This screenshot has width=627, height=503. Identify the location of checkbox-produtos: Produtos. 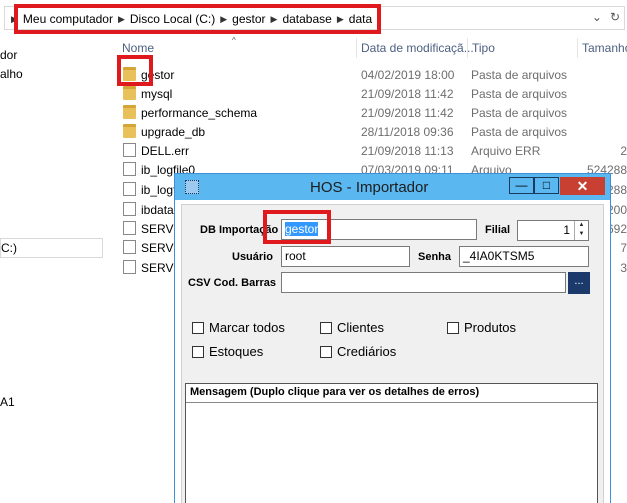
(481, 327).